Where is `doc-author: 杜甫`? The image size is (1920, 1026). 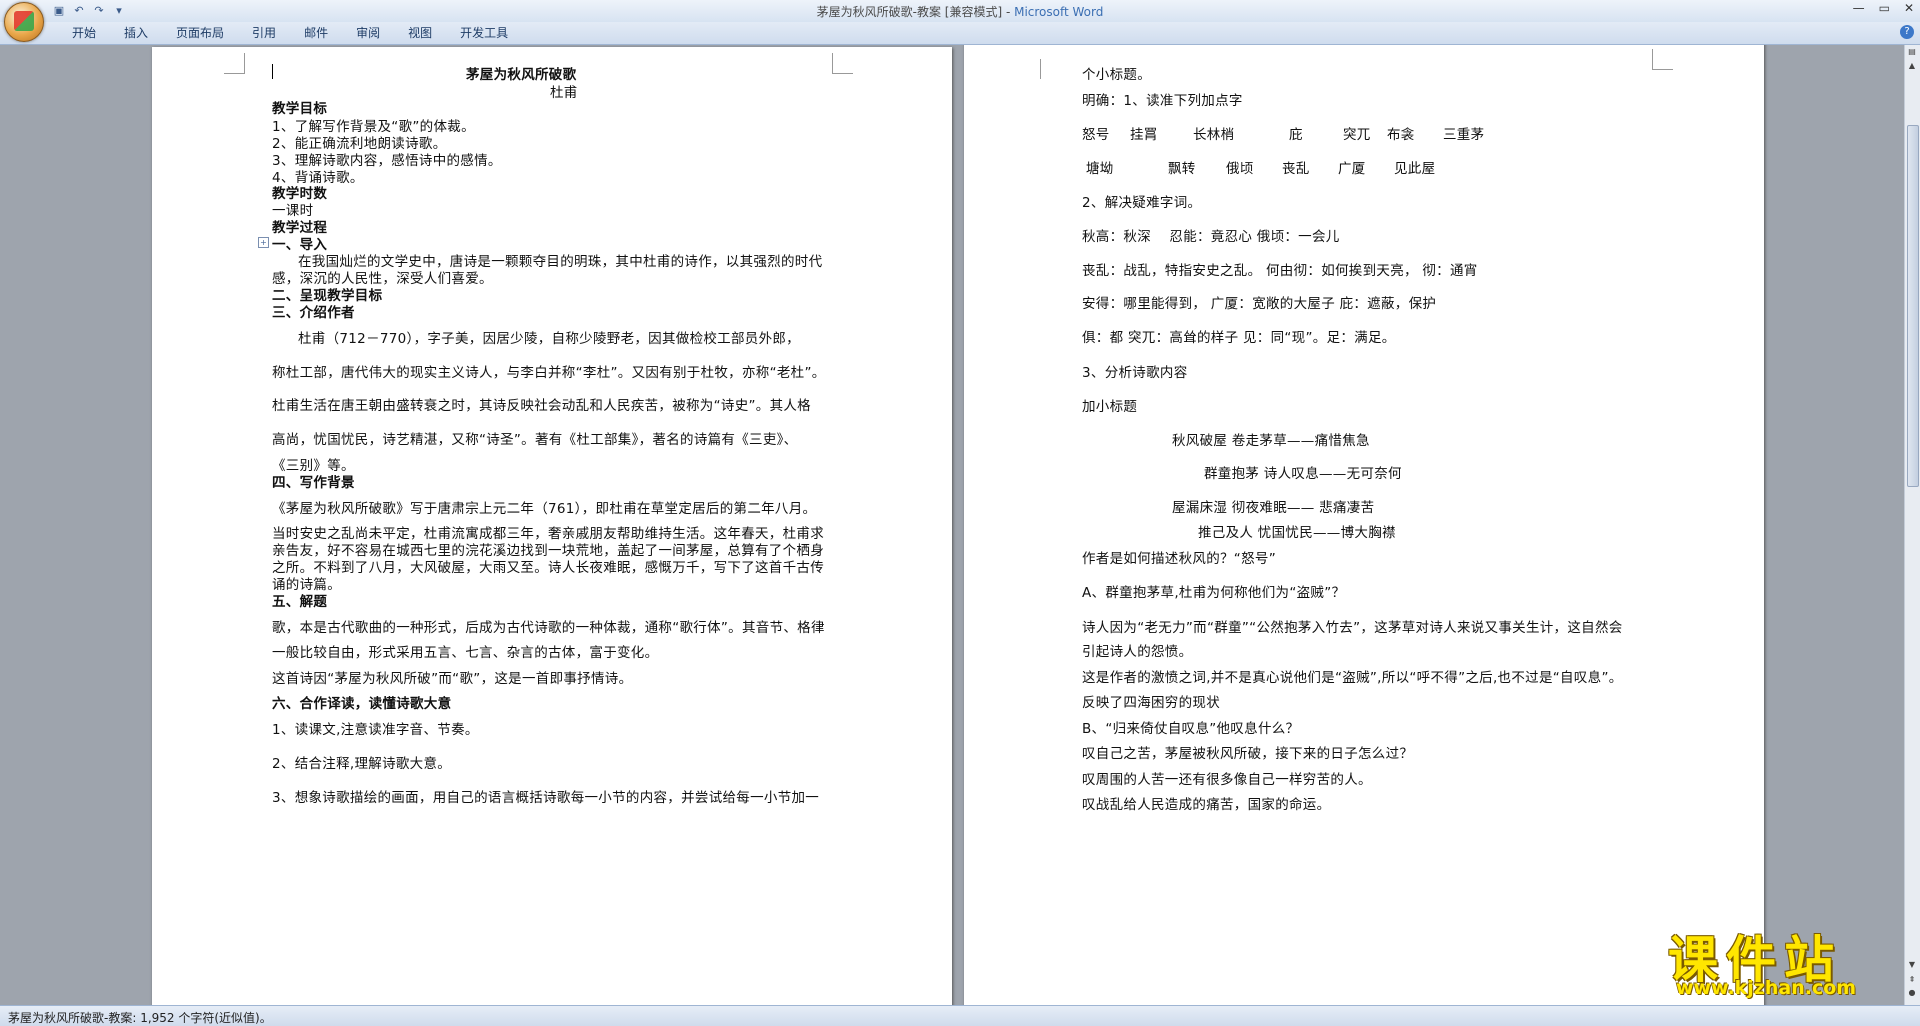 doc-author: 杜甫 is located at coordinates (564, 93).